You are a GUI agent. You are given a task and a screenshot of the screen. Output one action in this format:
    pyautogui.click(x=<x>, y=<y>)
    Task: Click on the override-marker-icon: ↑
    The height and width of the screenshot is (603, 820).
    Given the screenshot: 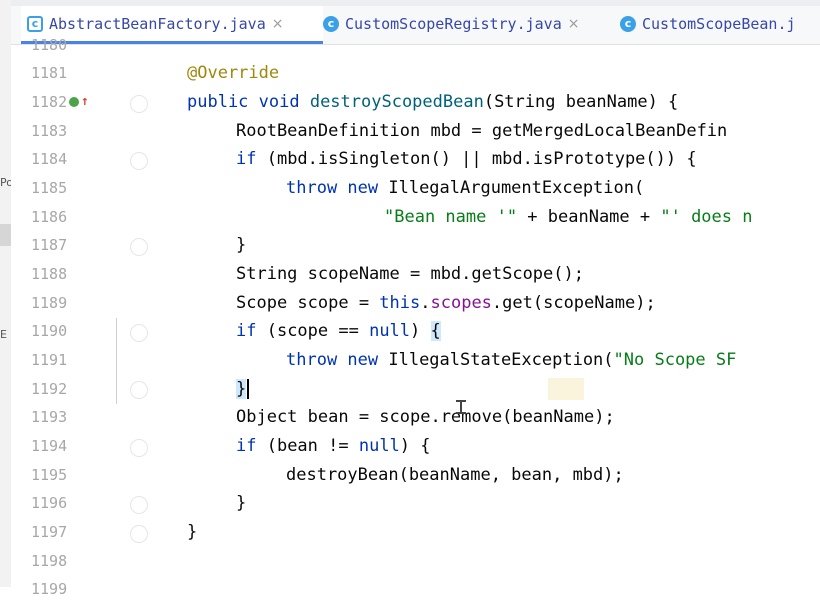 What is the action you would take?
    pyautogui.click(x=79, y=101)
    